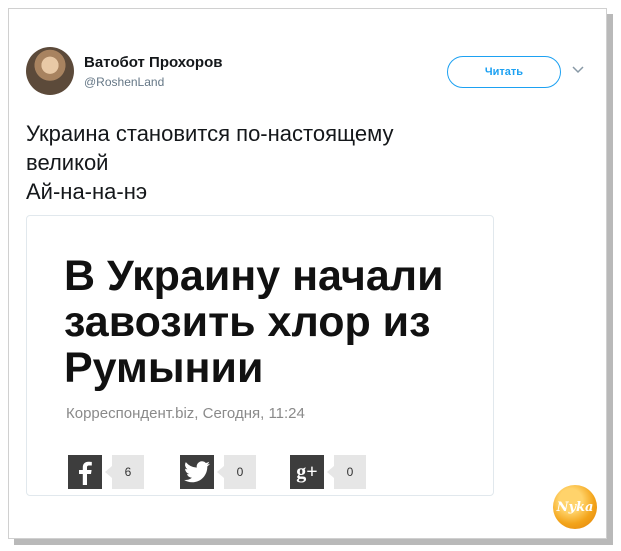  I want to click on tweet-line: Ай-на-на-нэ, so click(87, 191).